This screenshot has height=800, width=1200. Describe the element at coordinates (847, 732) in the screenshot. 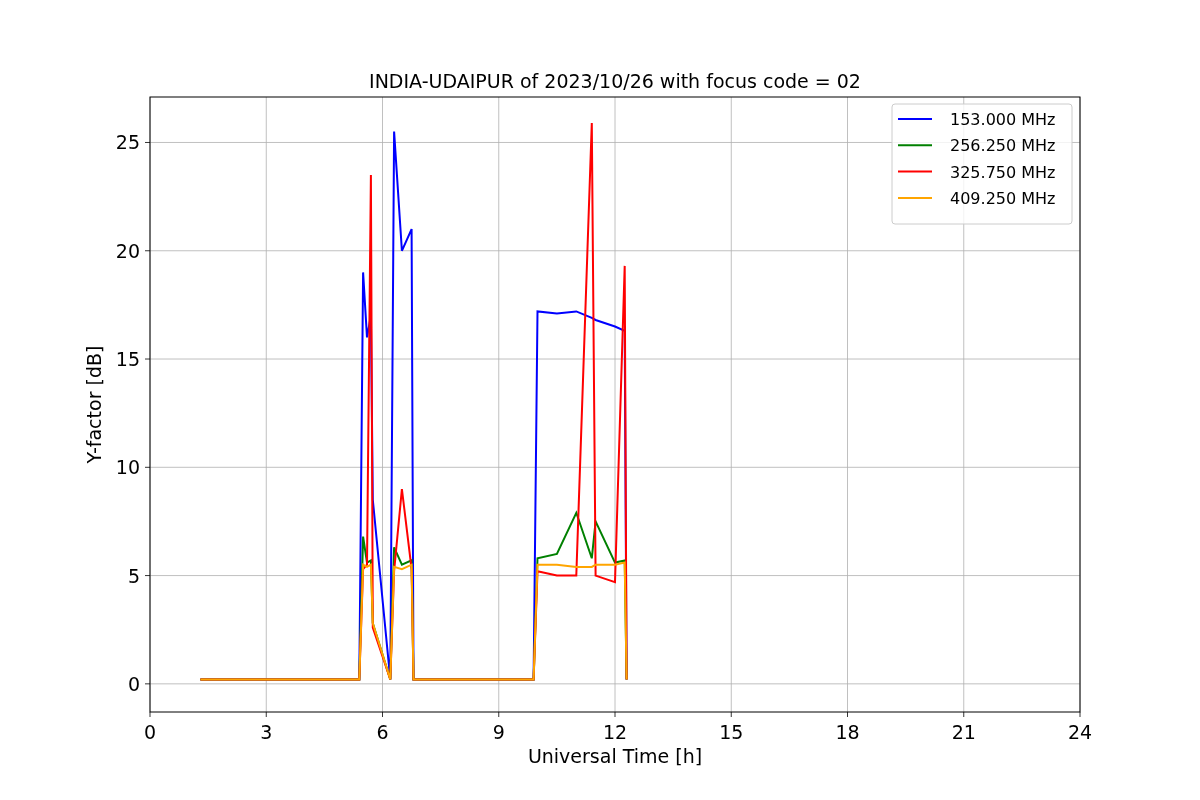

I see `x-tick-label: 18` at that location.